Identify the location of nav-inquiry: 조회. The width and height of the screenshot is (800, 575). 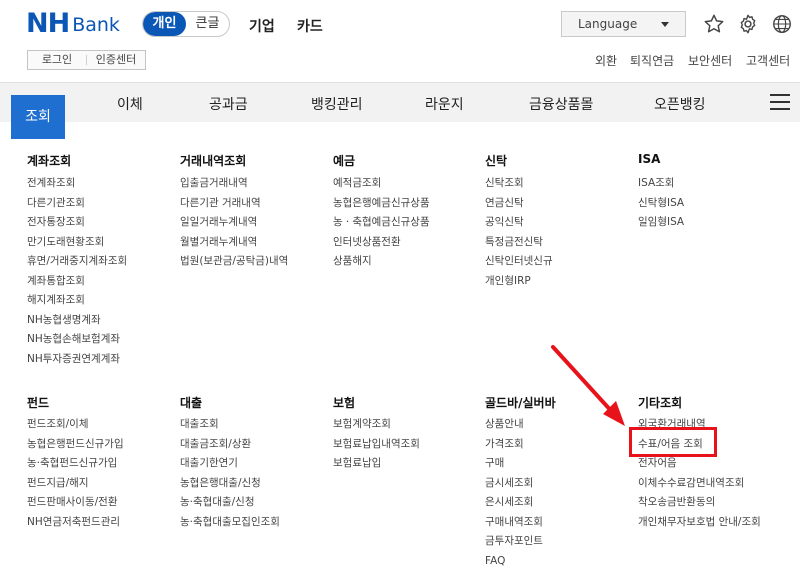
(38, 117).